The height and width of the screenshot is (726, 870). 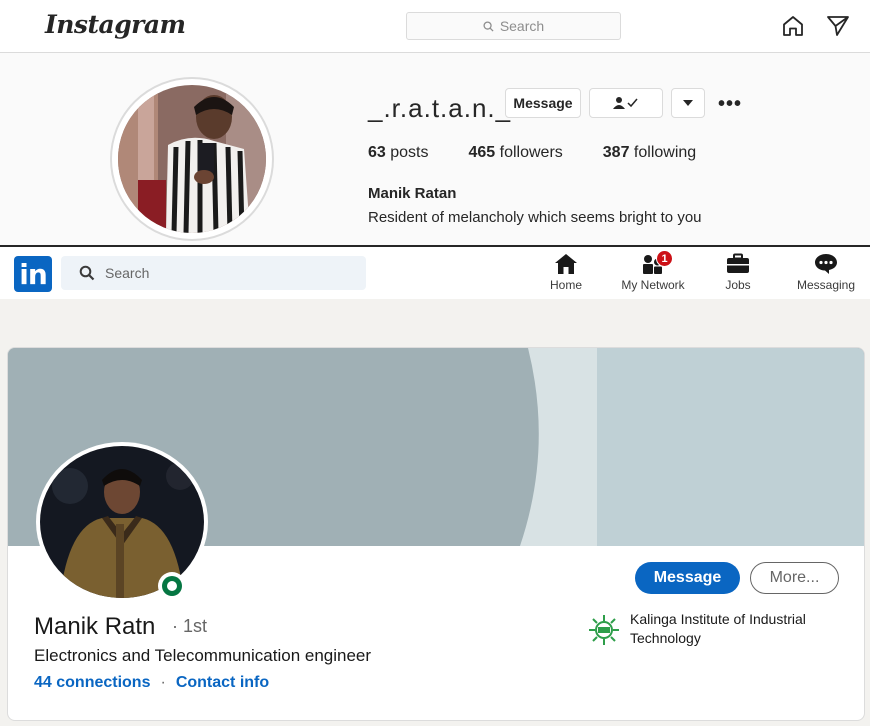 What do you see at coordinates (412, 193) in the screenshot?
I see `instagram-full-name: Manik Ratan` at bounding box center [412, 193].